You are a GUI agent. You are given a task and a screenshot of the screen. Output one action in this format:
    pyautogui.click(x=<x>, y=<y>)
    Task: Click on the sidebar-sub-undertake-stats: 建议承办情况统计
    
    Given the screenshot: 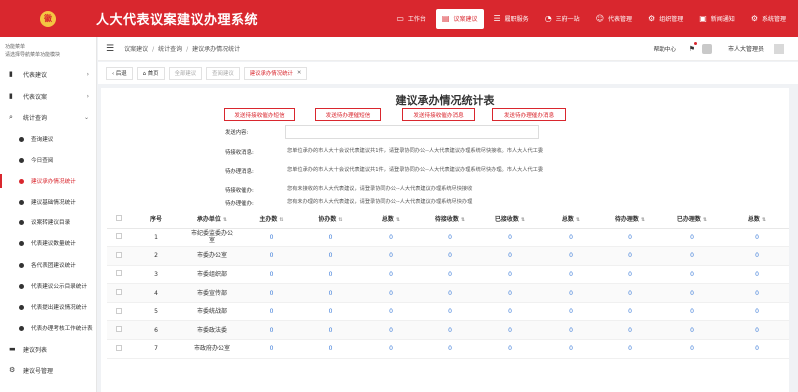 What is the action you would take?
    pyautogui.click(x=48, y=181)
    